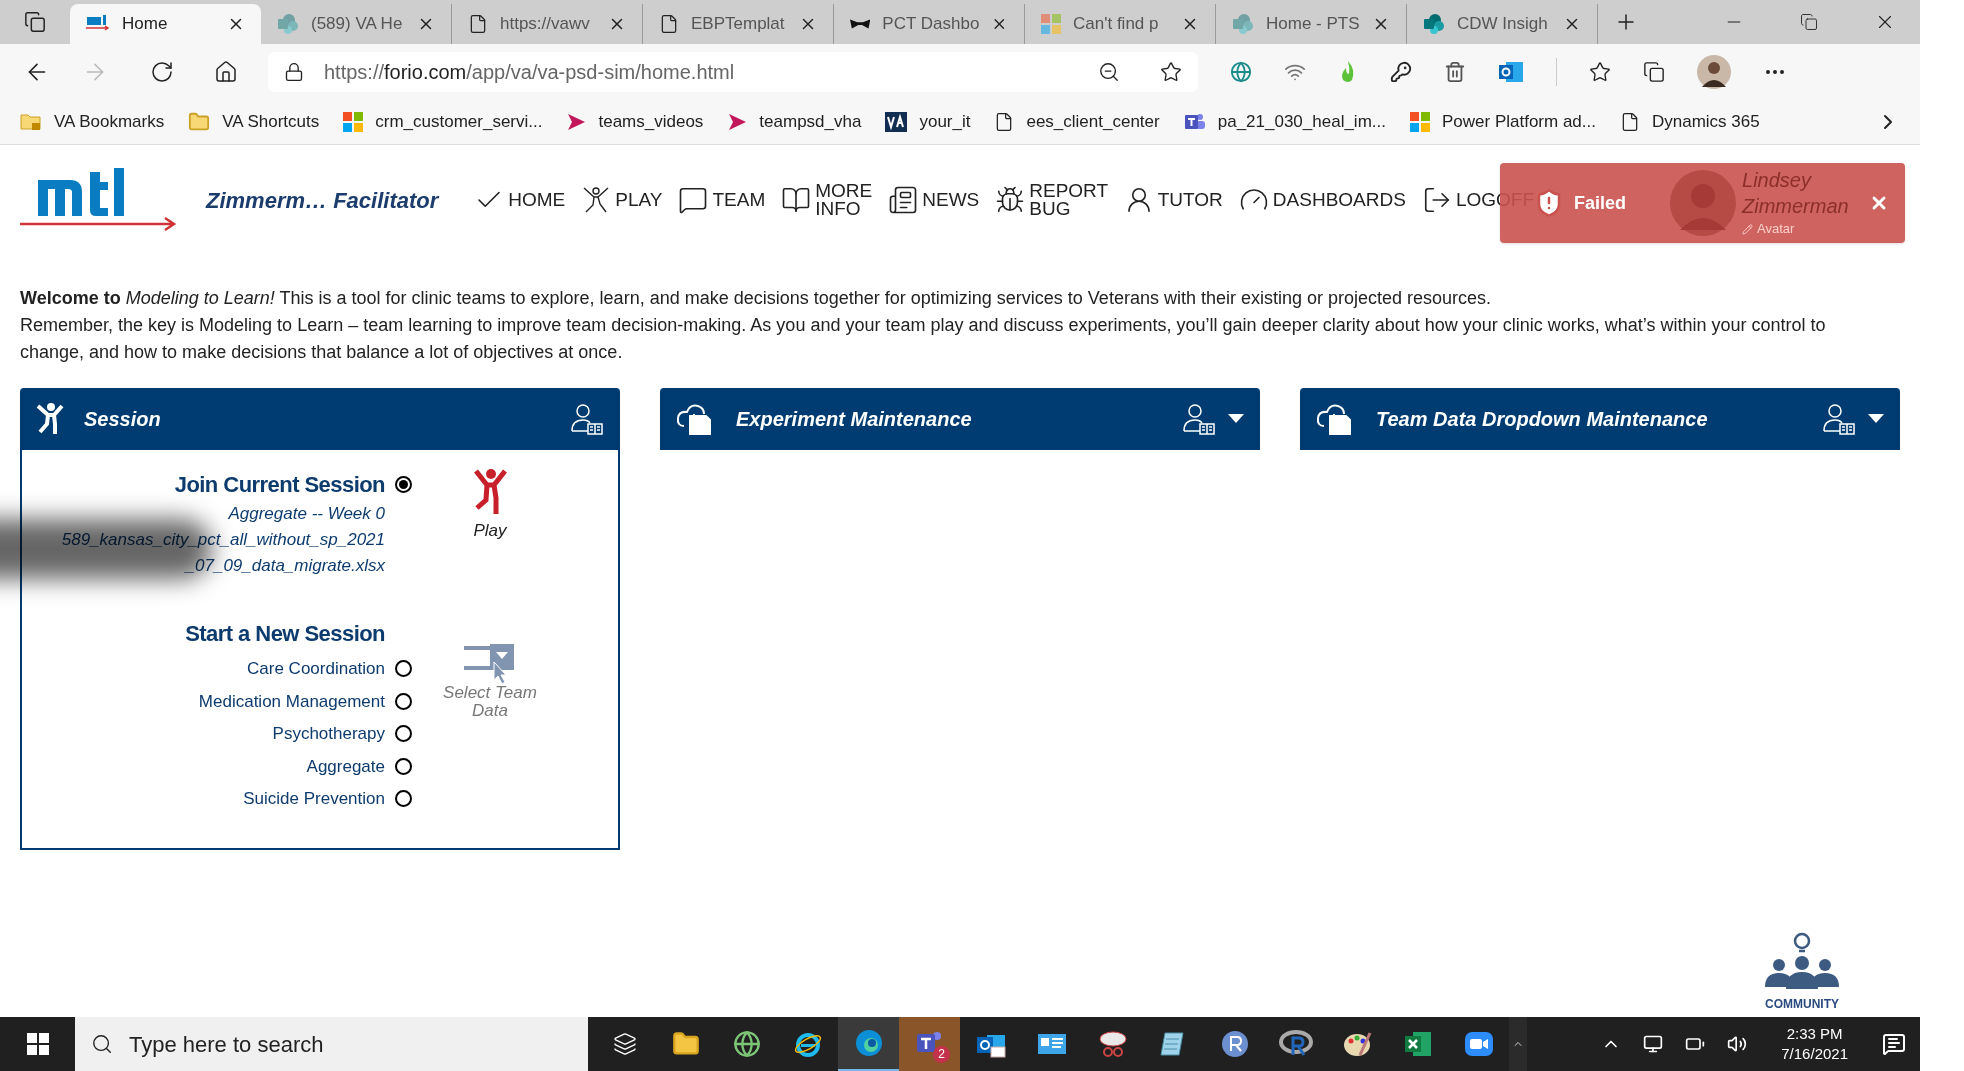 Image resolution: width=1964 pixels, height=1071 pixels. I want to click on welcome-text: Welcome to Modeling to Learn! This is a tool for clinic teams to explore, learn, and make decisions together for optimizing services to Veterans with their existing or projected resources., so click(756, 298).